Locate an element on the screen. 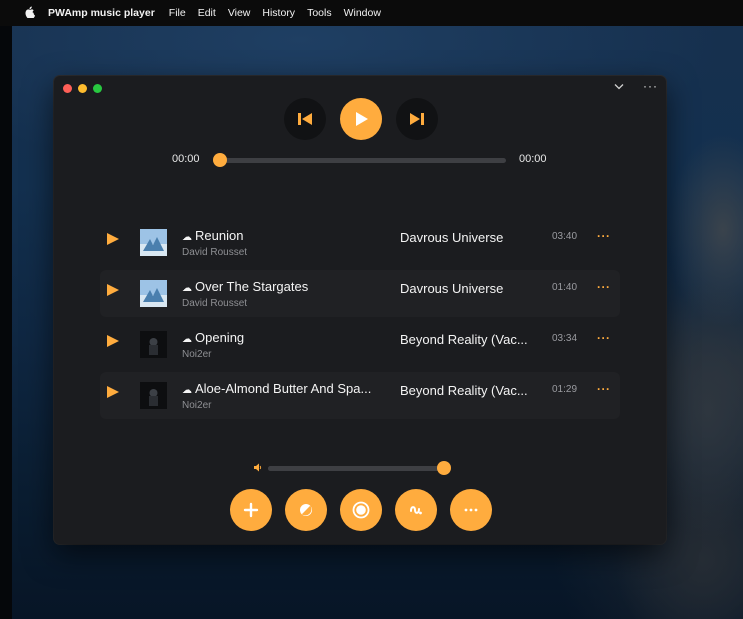 The image size is (743, 619). track-duration: 01:40 is located at coordinates (565, 287).